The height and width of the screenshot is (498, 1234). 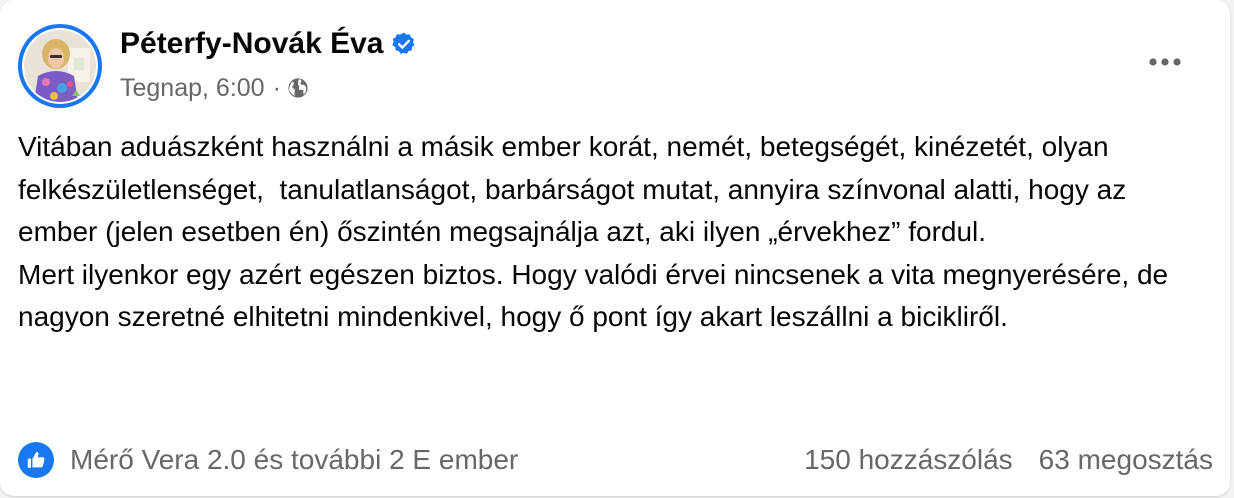 What do you see at coordinates (294, 460) in the screenshot?
I see `reactions-summary: Mérő Vera 2.0 és további 2 E ember` at bounding box center [294, 460].